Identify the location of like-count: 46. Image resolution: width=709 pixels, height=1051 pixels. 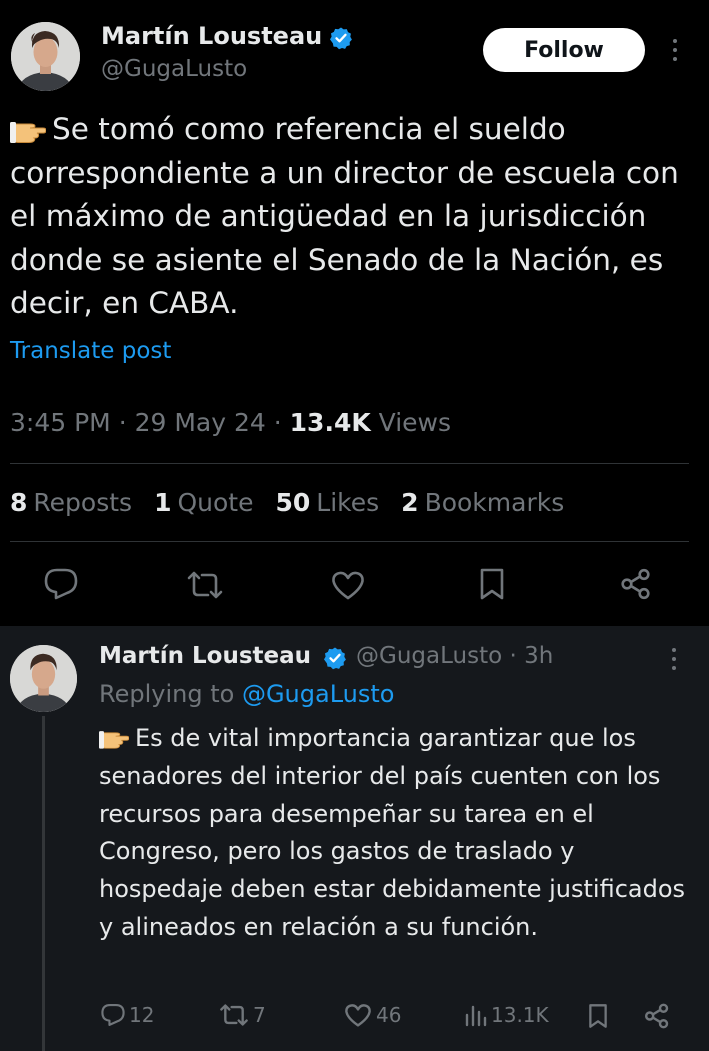
(389, 1015).